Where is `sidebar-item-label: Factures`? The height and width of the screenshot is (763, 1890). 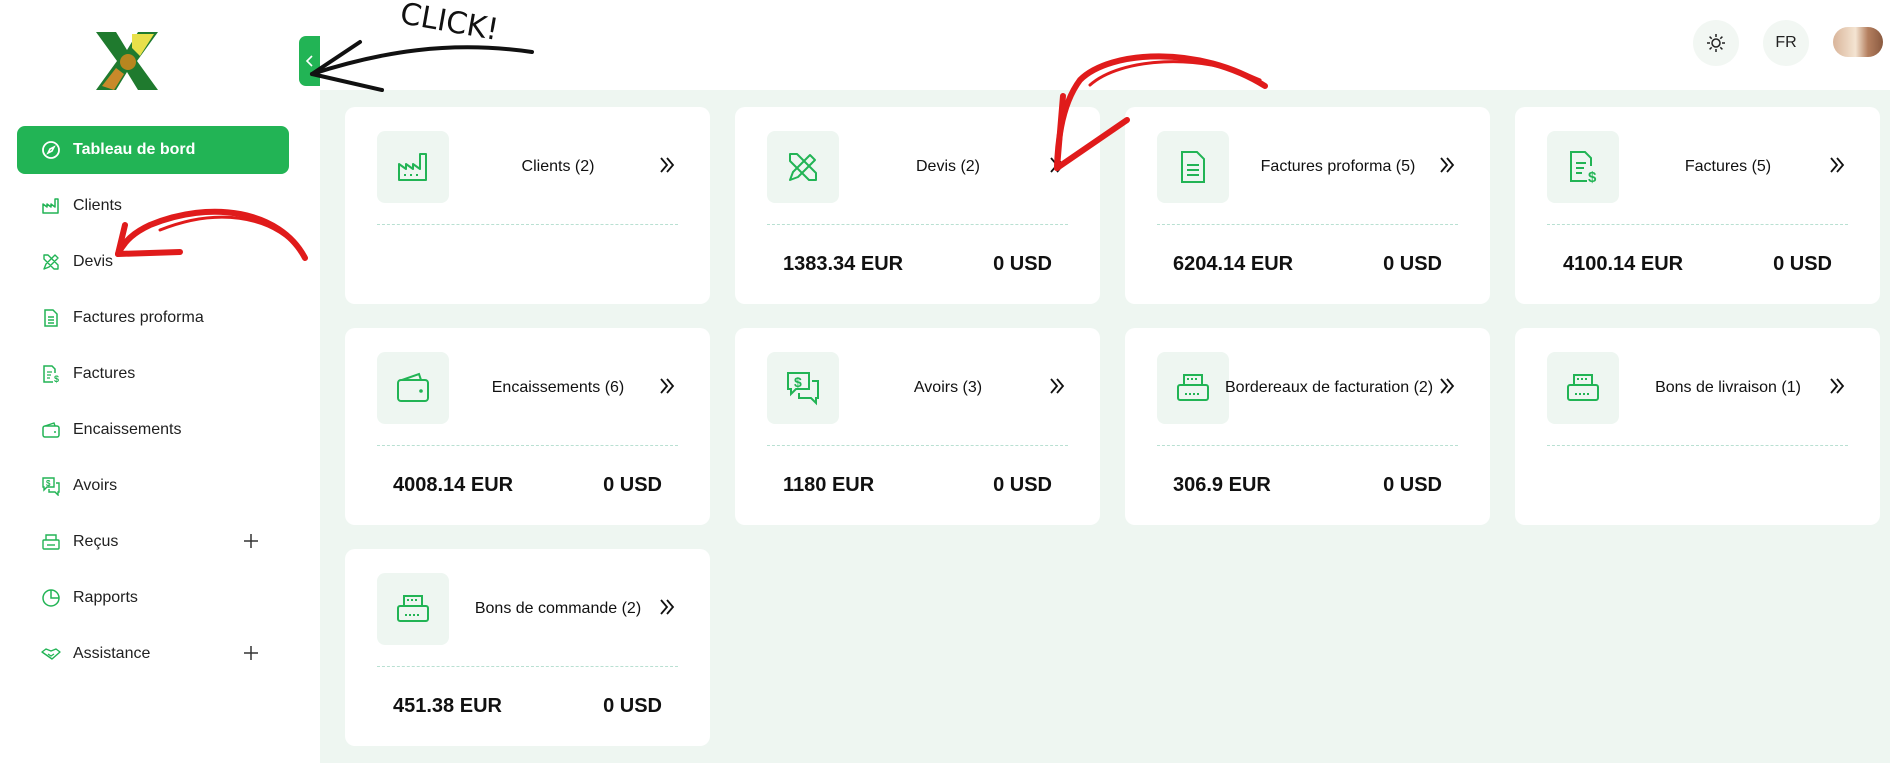
sidebar-item-label: Factures is located at coordinates (104, 373).